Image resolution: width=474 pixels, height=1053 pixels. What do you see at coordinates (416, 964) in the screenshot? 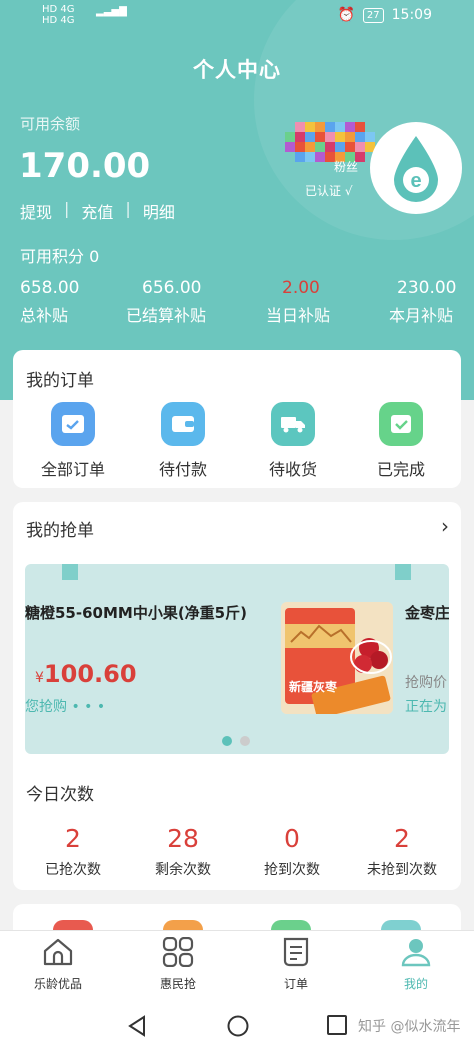
I see `tab-mine: 我的` at bounding box center [416, 964].